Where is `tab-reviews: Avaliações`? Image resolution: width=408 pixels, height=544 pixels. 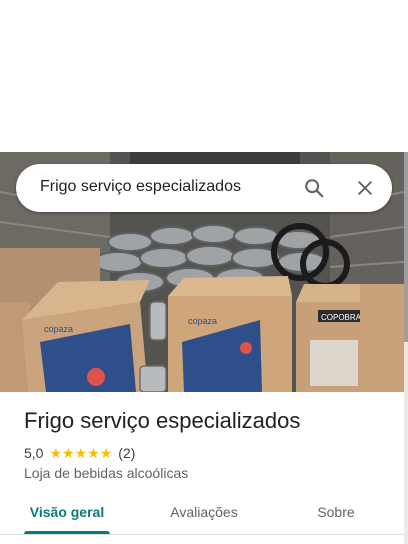 tab-reviews: Avaliações is located at coordinates (204, 512).